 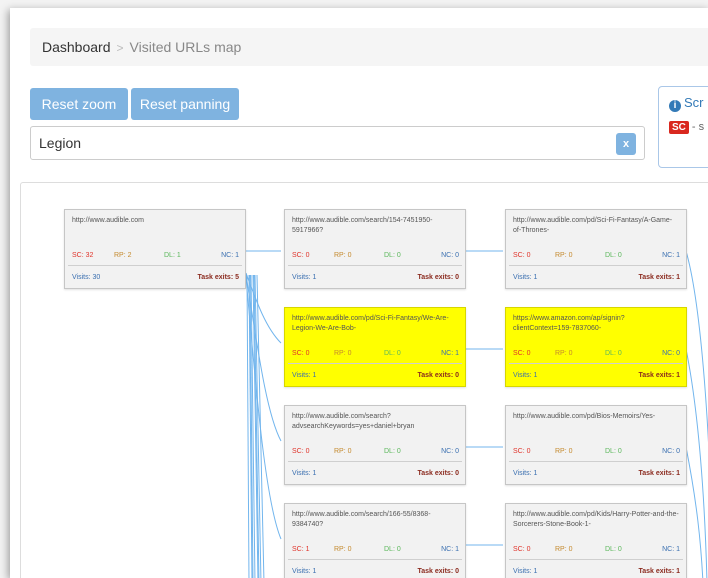 I want to click on info-icon: i, so click(x=675, y=106).